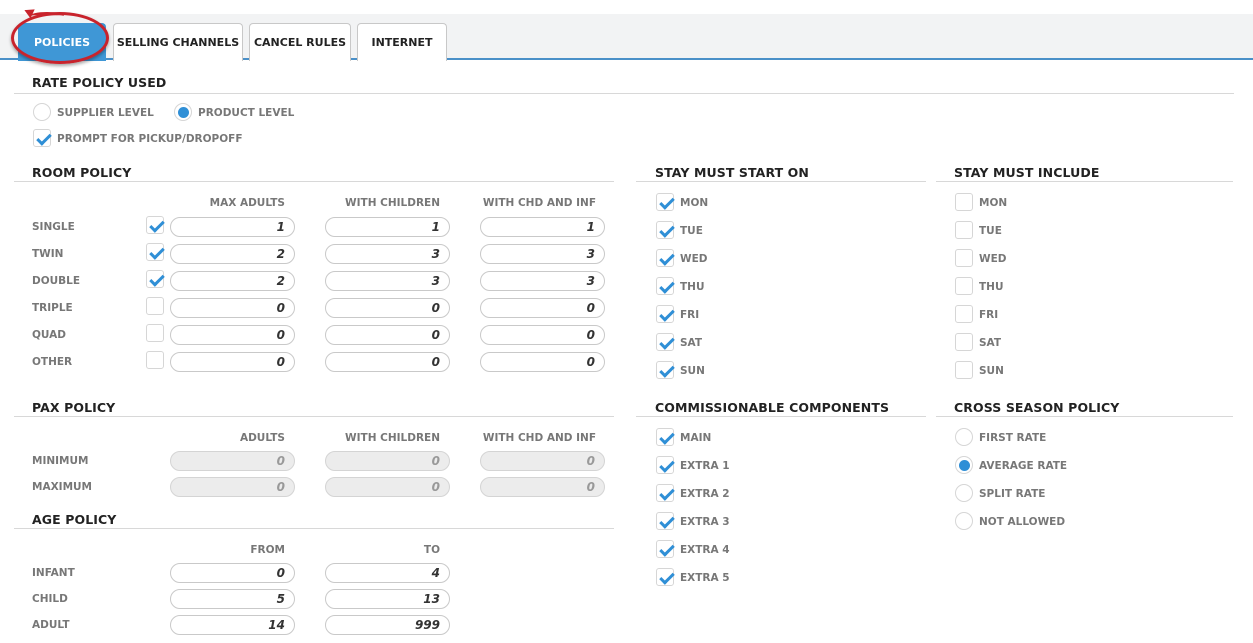 Image resolution: width=1253 pixels, height=643 pixels. What do you see at coordinates (665, 202) in the screenshot?
I see `stay-start-checkbox-mon` at bounding box center [665, 202].